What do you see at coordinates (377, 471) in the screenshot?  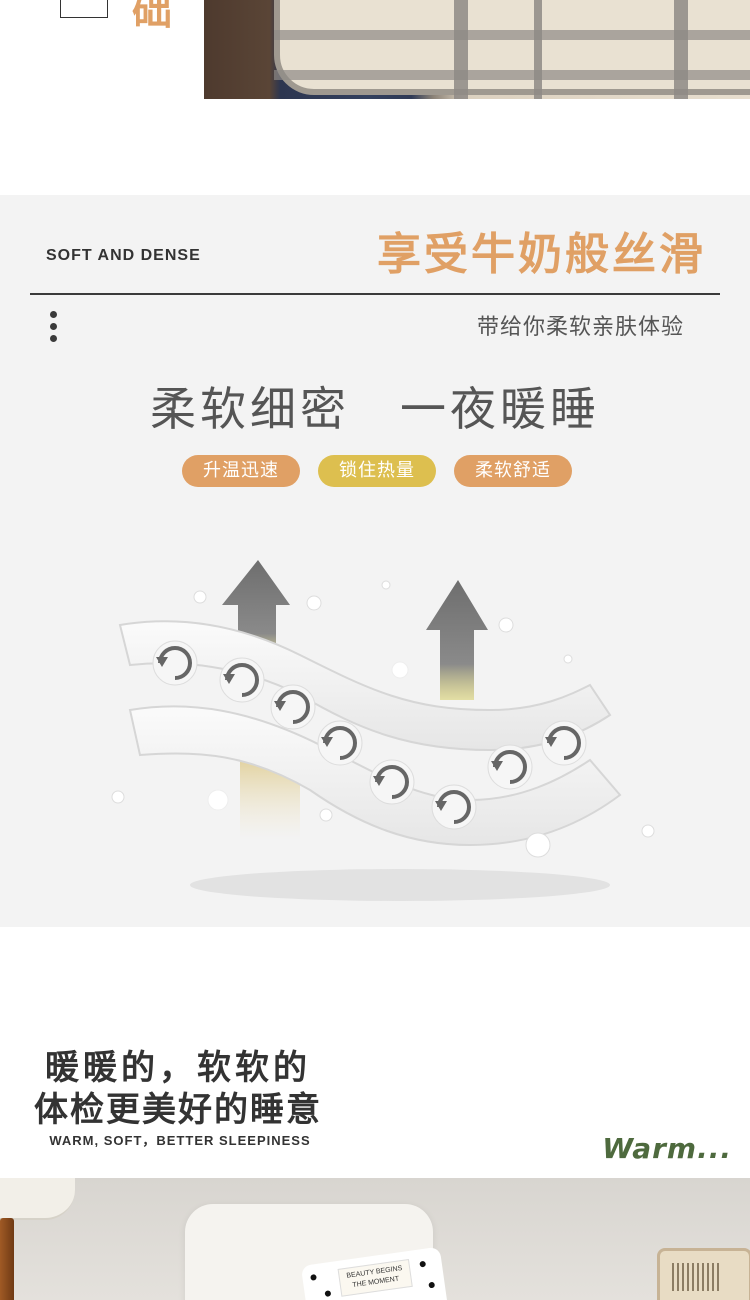 I see `tag-pill: 锁住热量` at bounding box center [377, 471].